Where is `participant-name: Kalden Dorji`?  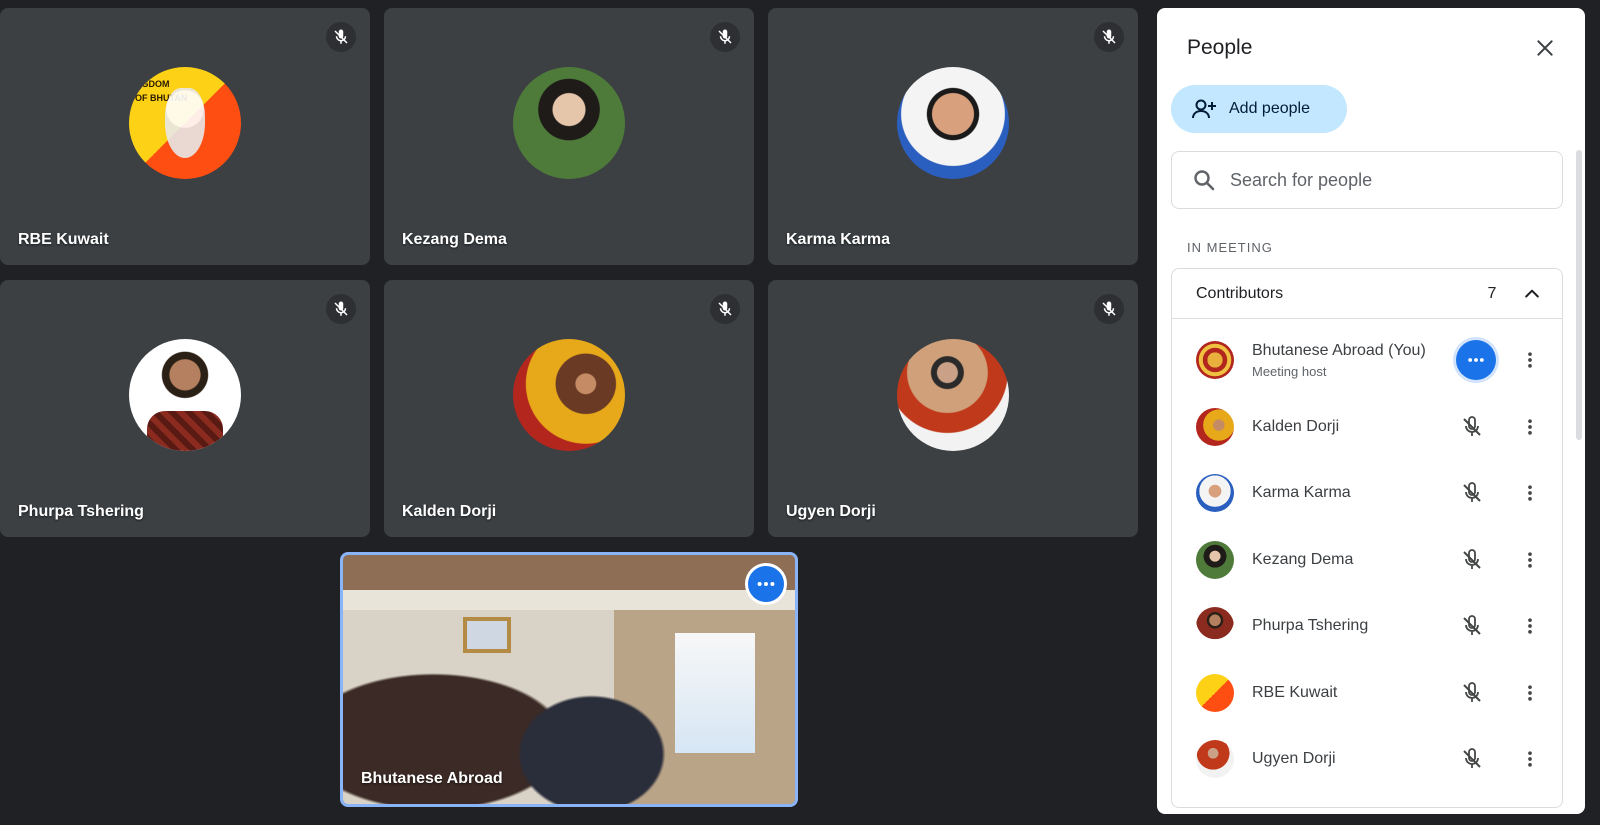
participant-name: Kalden Dorji is located at coordinates (449, 511).